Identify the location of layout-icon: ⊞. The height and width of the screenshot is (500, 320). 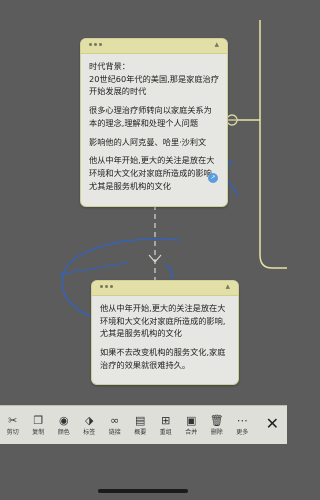
(166, 420).